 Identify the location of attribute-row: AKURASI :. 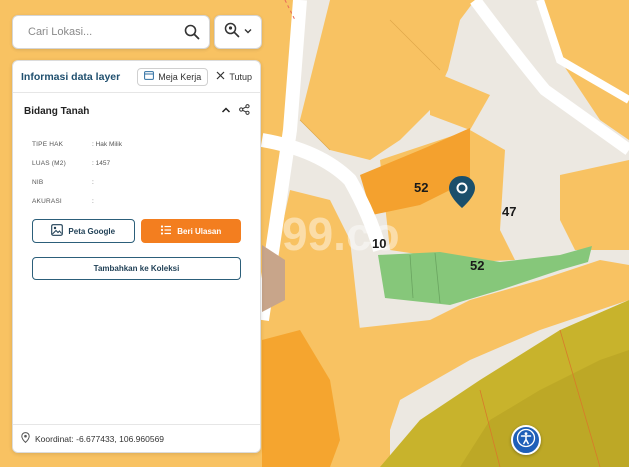
(146, 201).